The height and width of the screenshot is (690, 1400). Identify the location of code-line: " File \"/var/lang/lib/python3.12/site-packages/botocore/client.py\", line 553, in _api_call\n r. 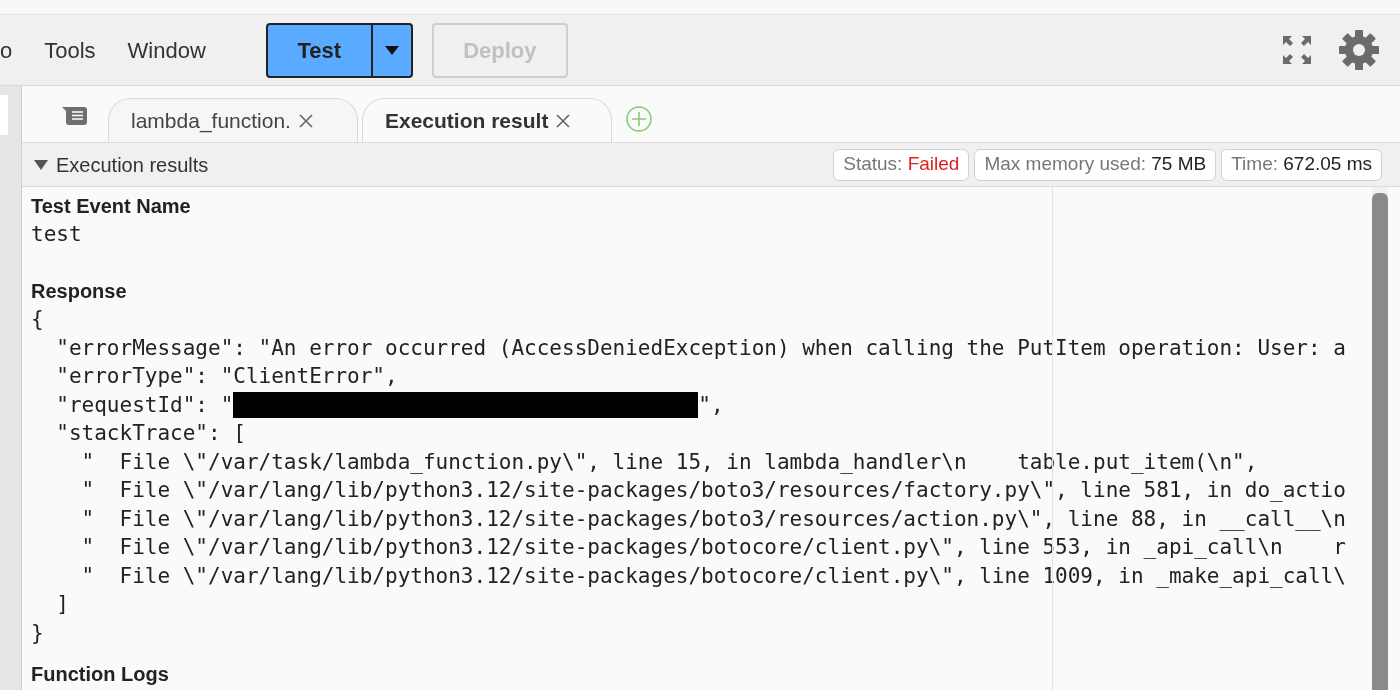
(713, 547).